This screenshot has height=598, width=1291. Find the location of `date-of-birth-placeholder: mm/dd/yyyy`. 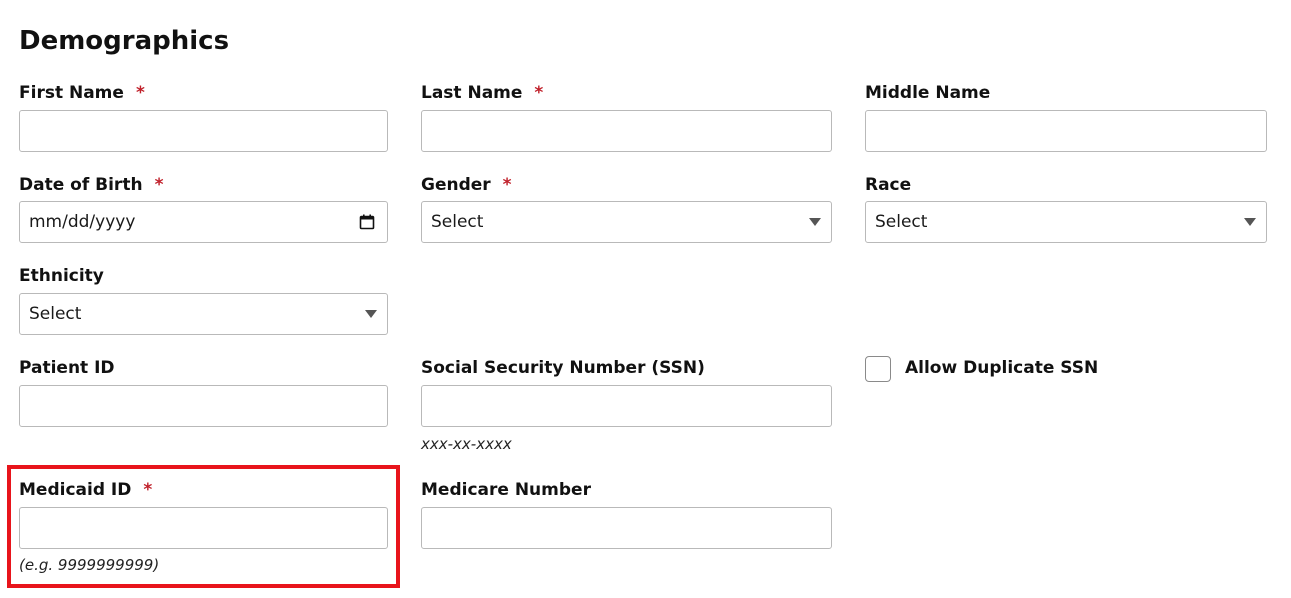

date-of-birth-placeholder: mm/dd/yyyy is located at coordinates (82, 222).